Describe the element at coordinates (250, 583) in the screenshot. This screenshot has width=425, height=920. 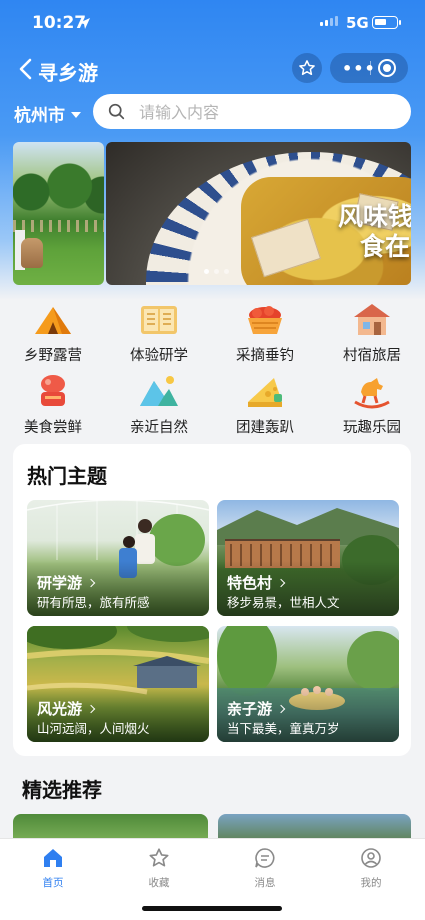
I see `topic-title: 特色村` at that location.